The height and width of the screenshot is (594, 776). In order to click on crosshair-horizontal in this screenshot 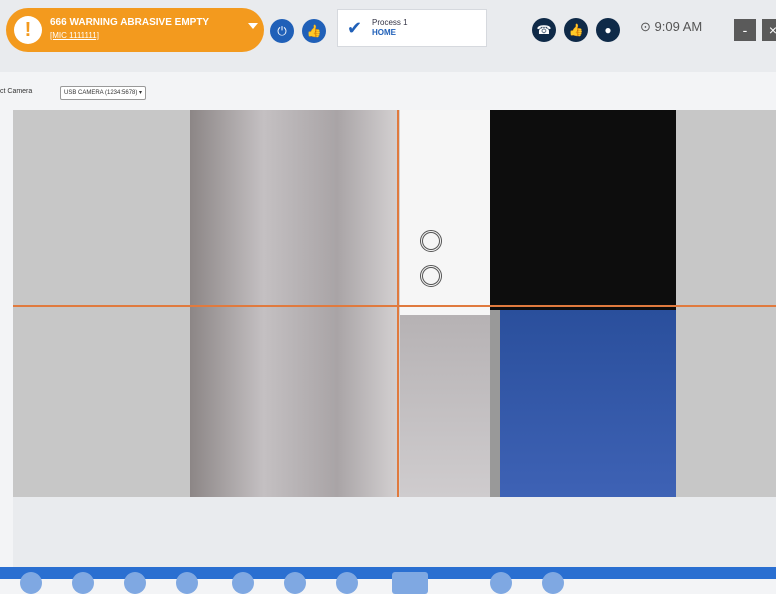, I will do `click(394, 306)`.